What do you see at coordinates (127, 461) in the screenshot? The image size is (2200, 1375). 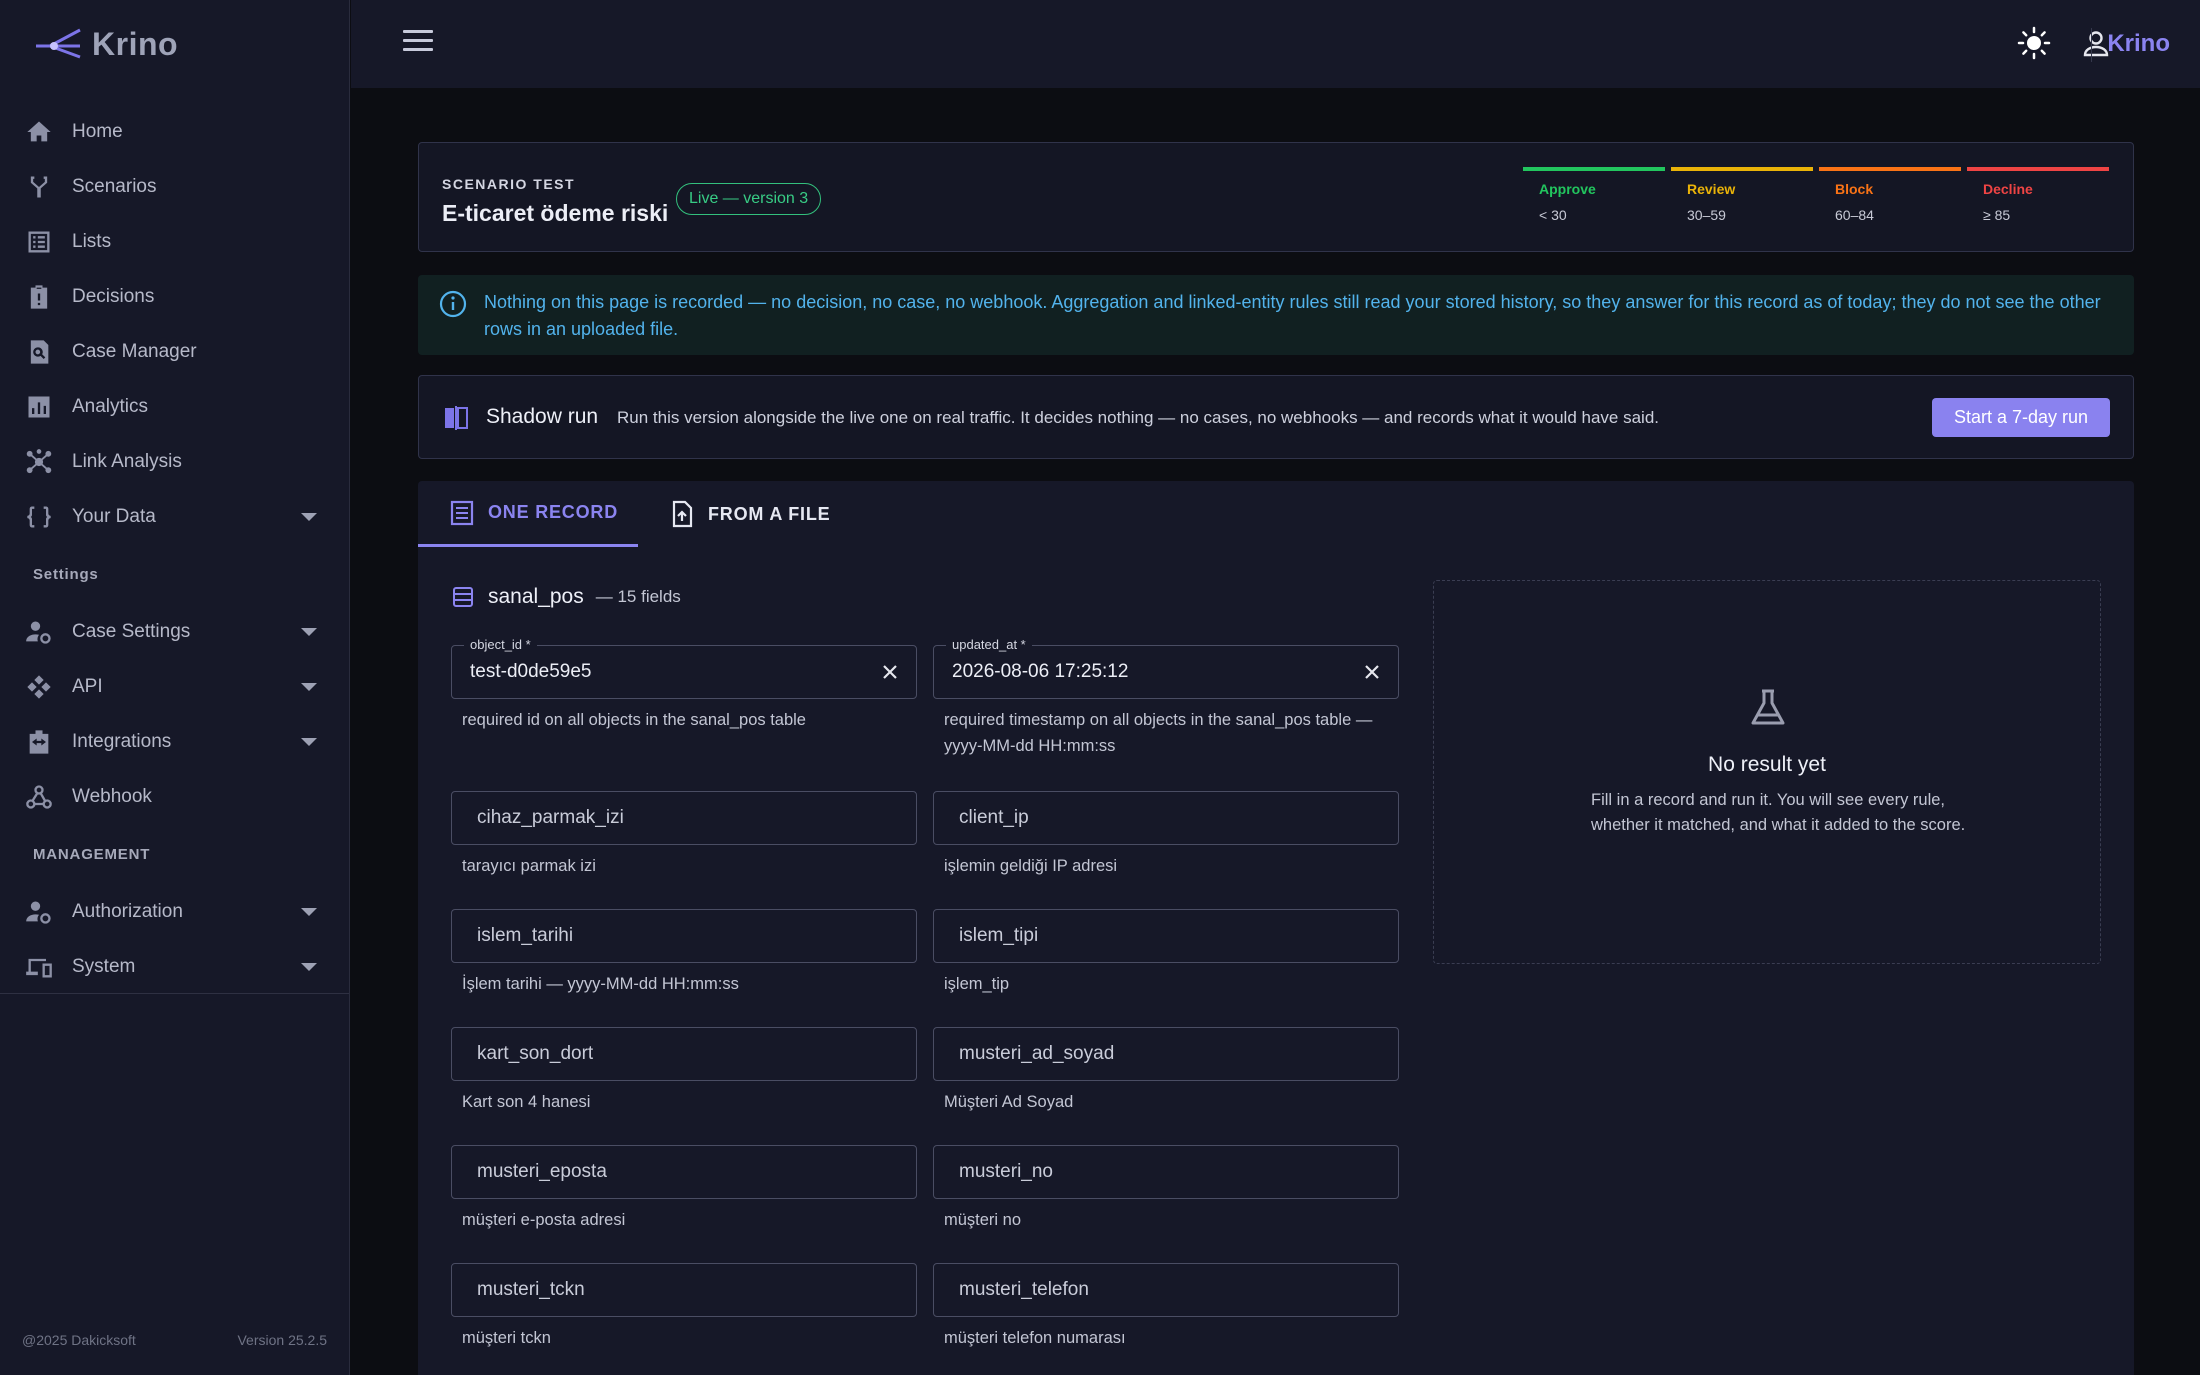 I see `sidebar-item-label: Link Analysis` at bounding box center [127, 461].